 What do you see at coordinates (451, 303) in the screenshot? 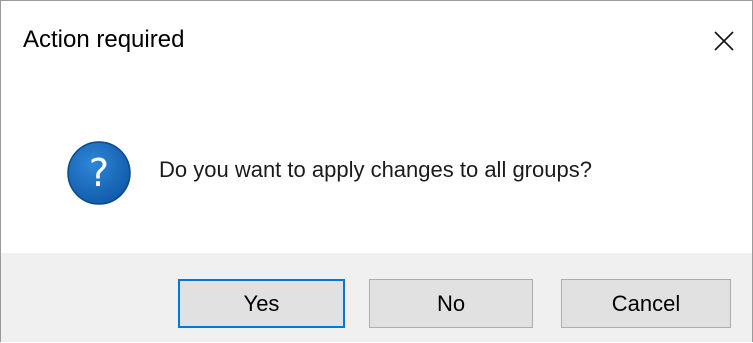
I see `no-button: No` at bounding box center [451, 303].